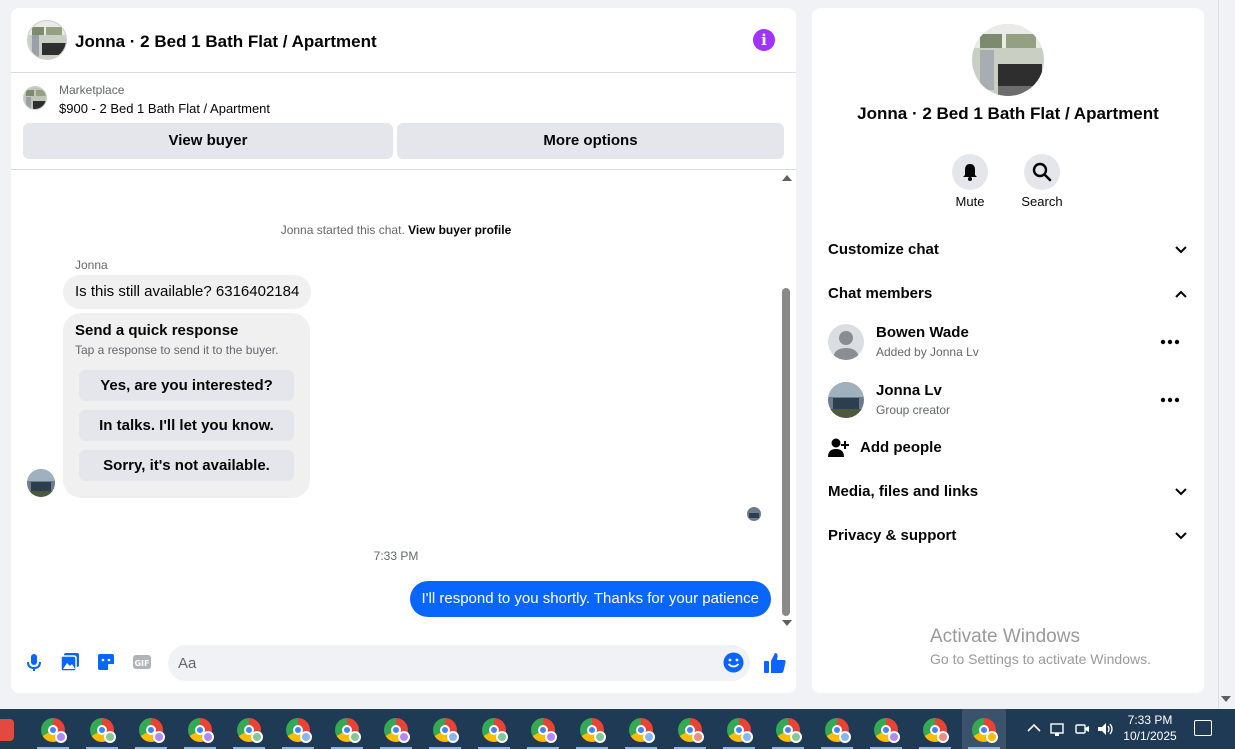  Describe the element at coordinates (880, 293) in the screenshot. I see `chat-members-label: Chat members` at that location.